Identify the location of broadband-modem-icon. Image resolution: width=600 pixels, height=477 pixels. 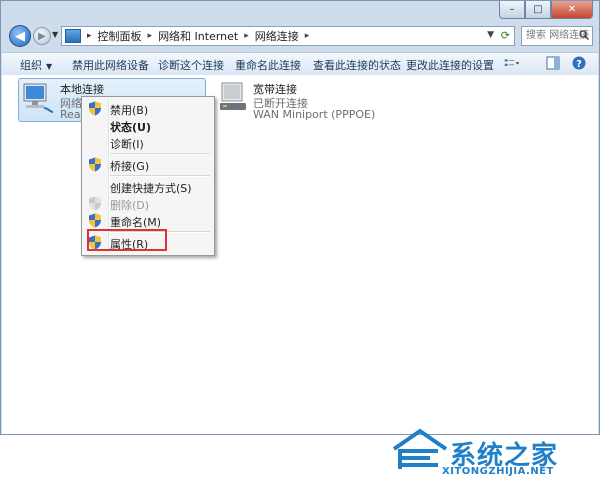
(233, 96).